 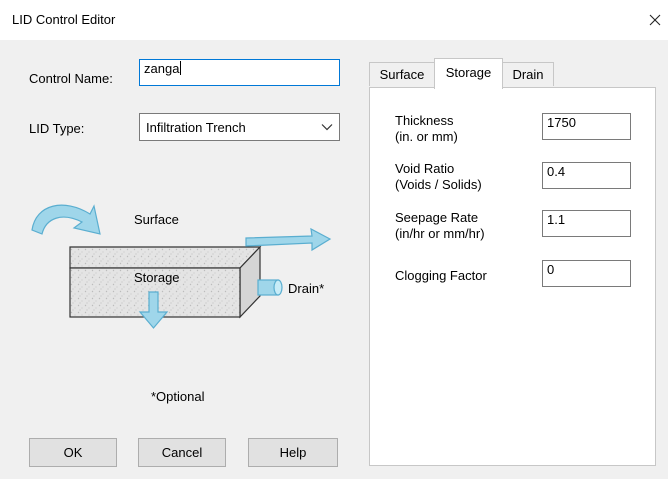 I want to click on thickness-label: Thickness (in. or mm), so click(x=426, y=129).